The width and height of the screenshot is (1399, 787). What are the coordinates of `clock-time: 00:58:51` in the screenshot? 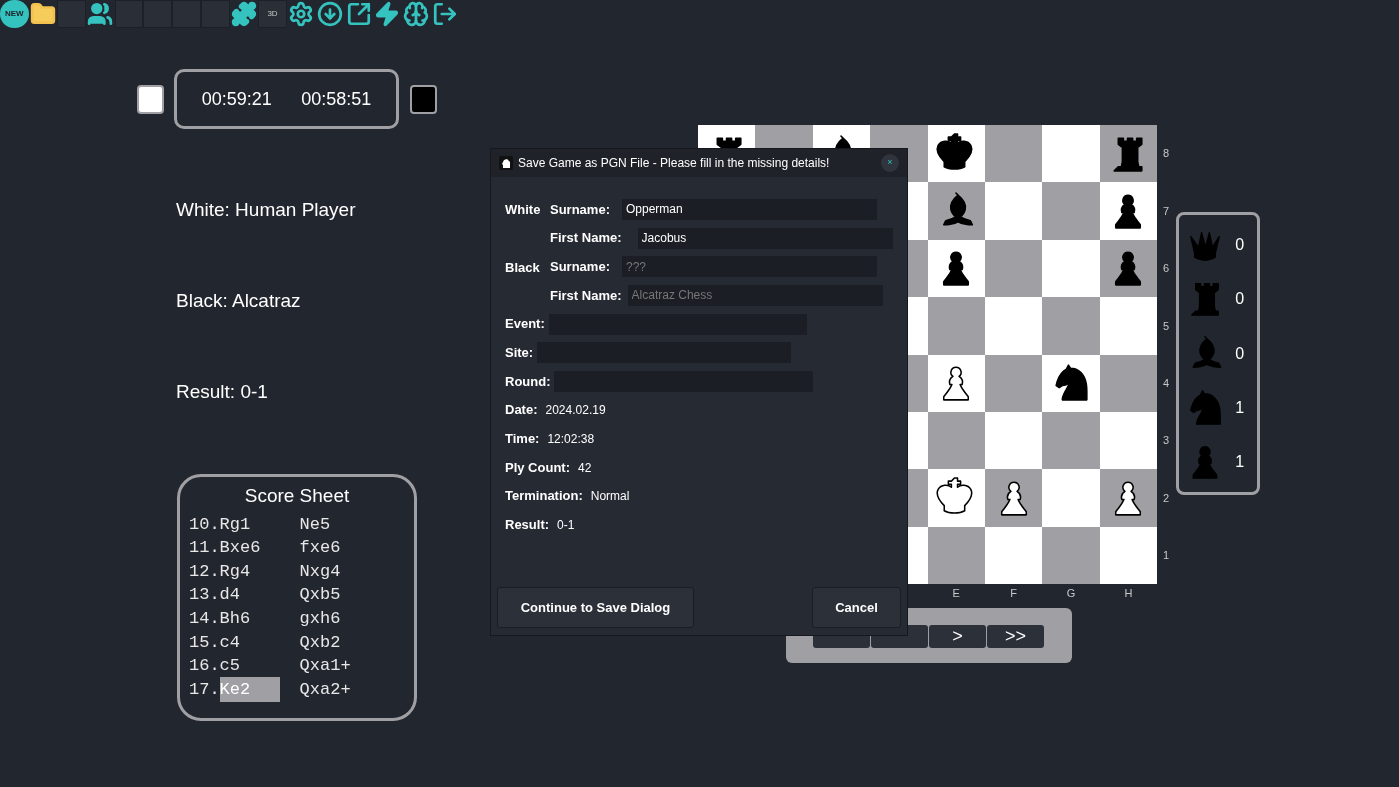 It's located at (336, 99).